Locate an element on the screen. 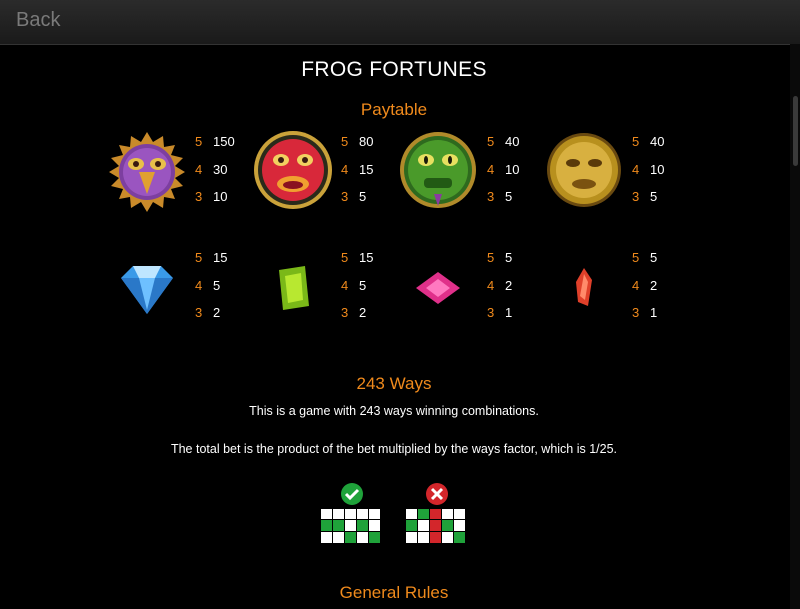 The height and width of the screenshot is (609, 800). paytable-entry-green-frog-mask: 5 40 4 10 35 is located at coordinates (503, 169).